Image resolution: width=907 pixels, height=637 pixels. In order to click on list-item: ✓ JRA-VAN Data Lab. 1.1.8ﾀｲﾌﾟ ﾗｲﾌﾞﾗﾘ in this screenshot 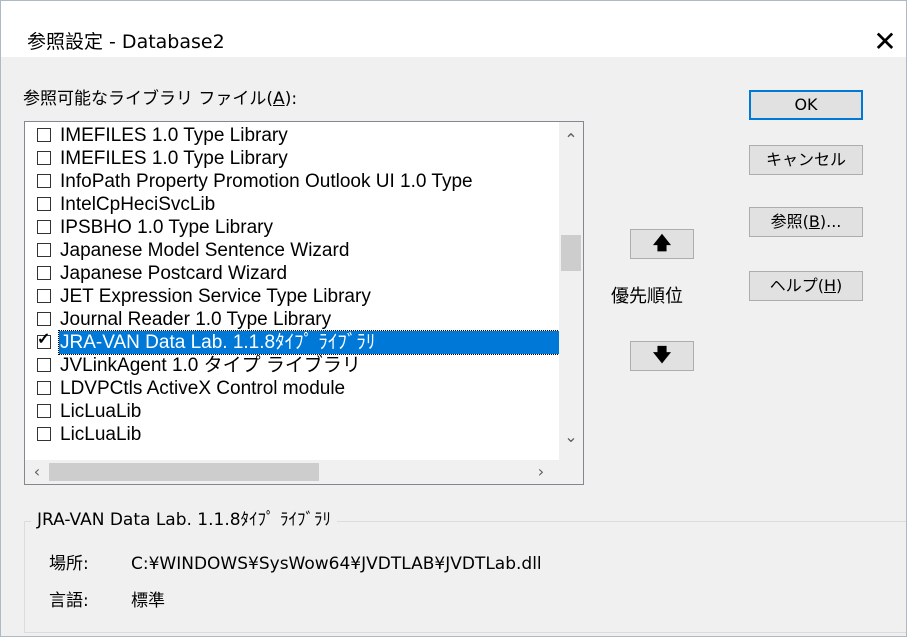, I will do `click(298, 342)`.